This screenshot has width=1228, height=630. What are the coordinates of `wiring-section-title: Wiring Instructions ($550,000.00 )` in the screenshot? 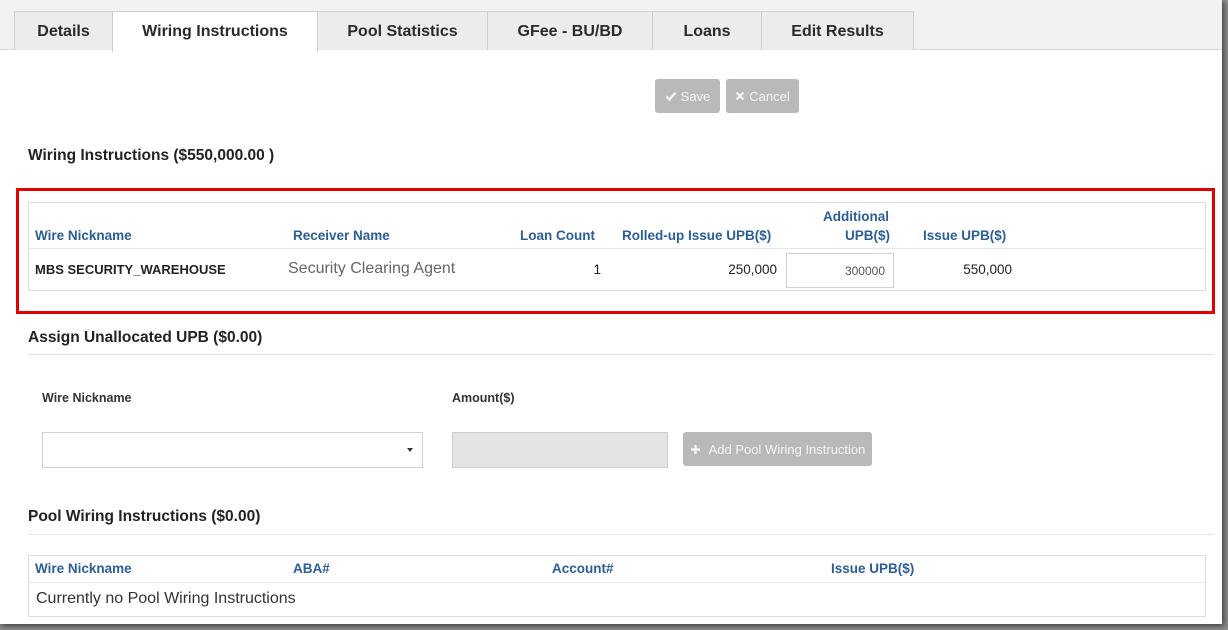 It's located at (151, 155).